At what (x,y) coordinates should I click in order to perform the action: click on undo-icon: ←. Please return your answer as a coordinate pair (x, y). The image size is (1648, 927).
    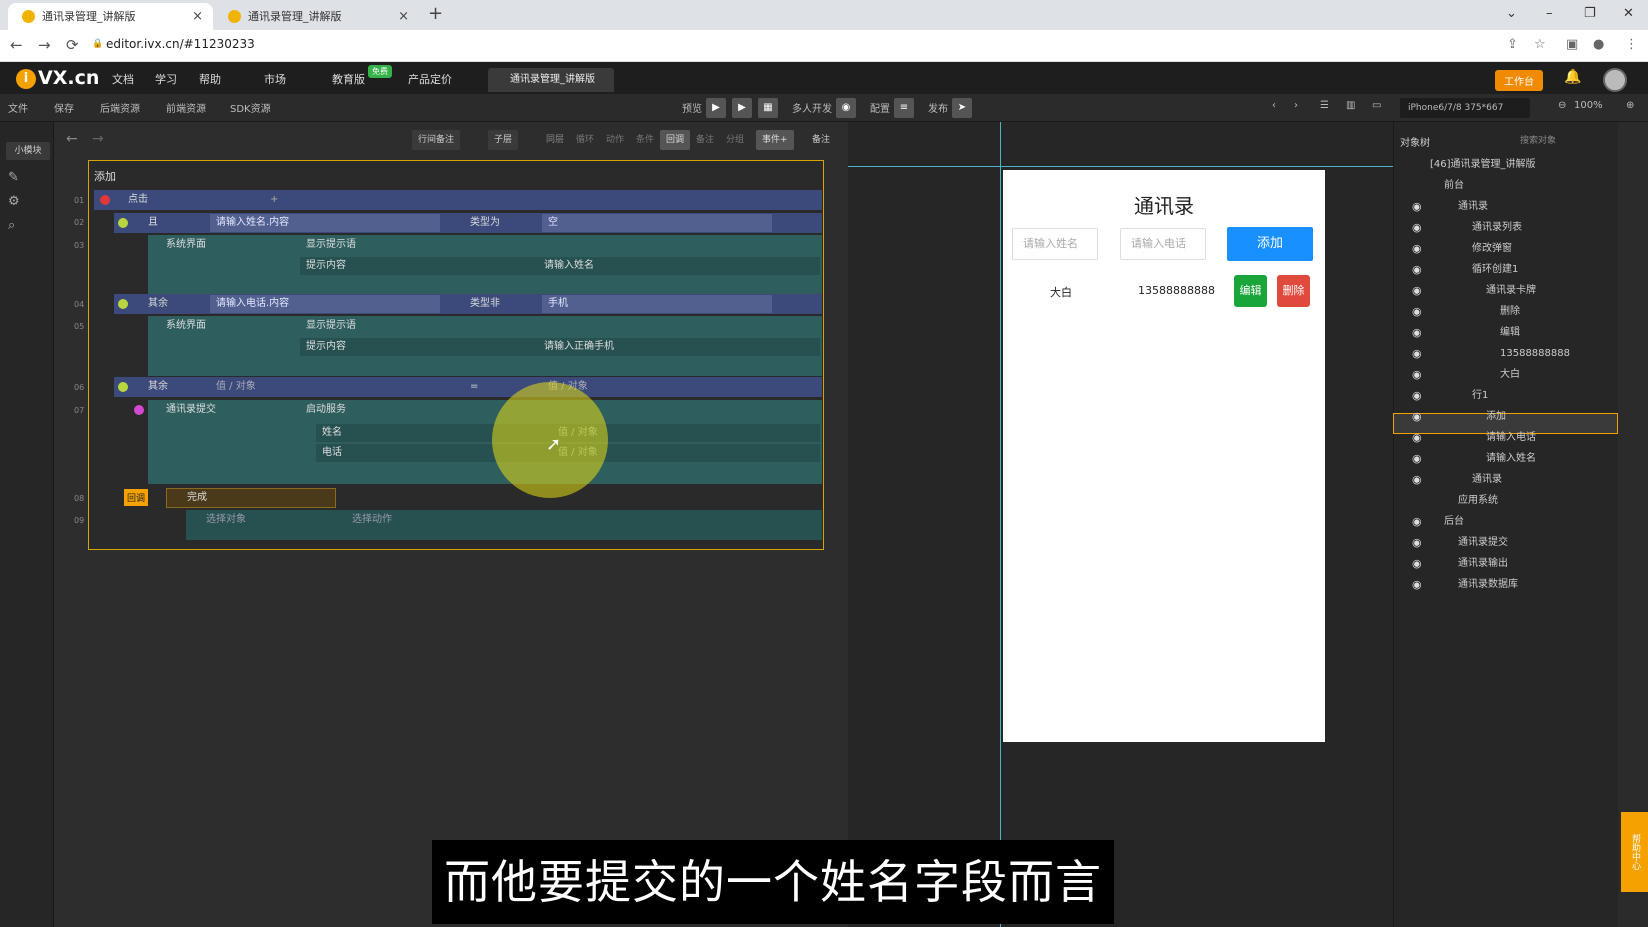
    Looking at the image, I should click on (72, 139).